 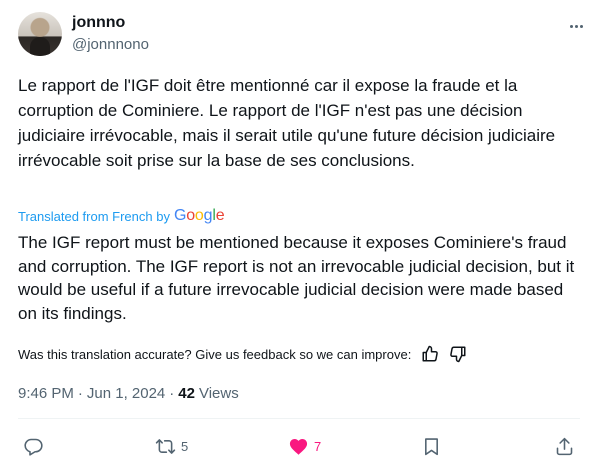 I want to click on like-icon, so click(x=298, y=446).